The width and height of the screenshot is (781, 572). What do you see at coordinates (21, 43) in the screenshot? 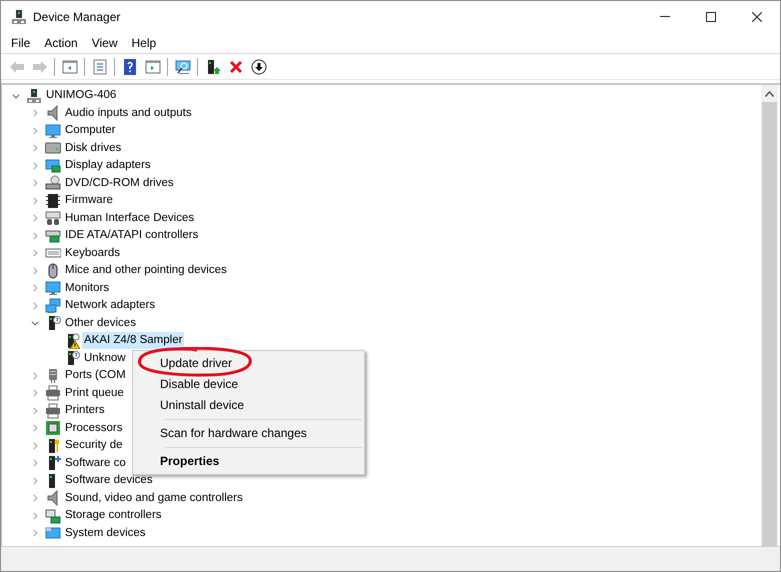
I see `menu-item: File` at bounding box center [21, 43].